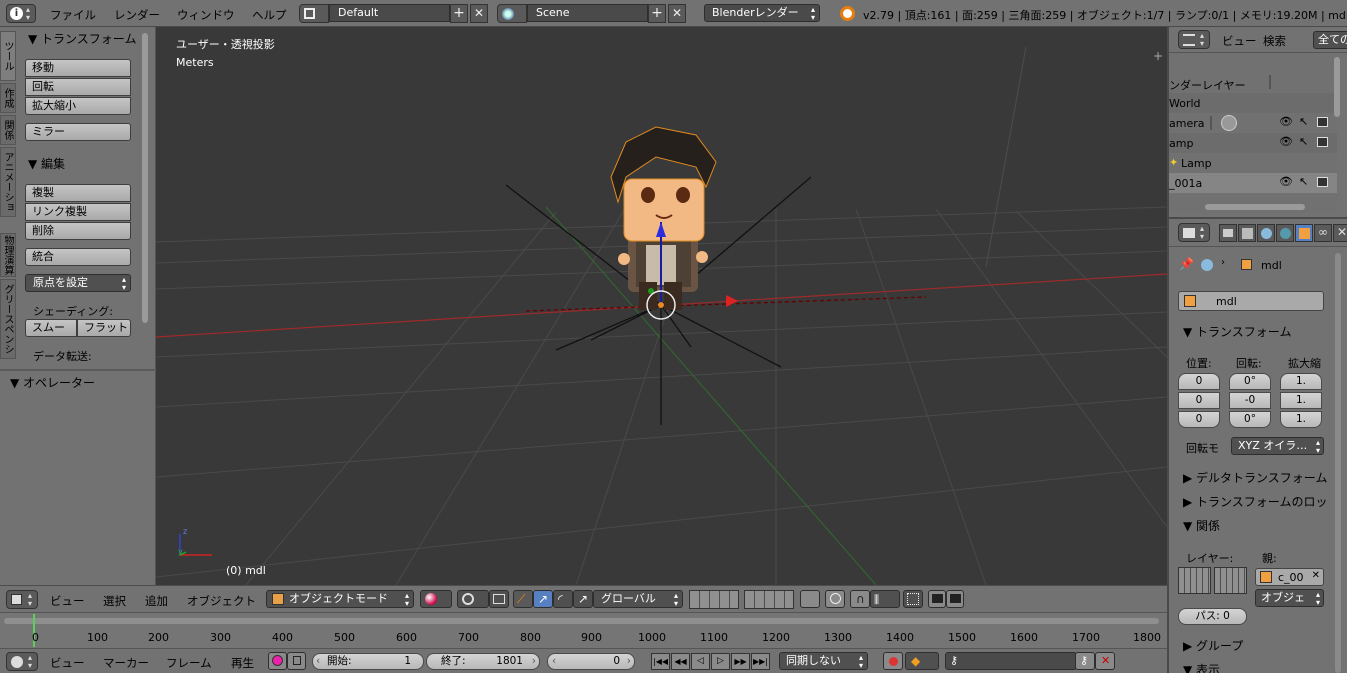 This screenshot has width=1347, height=673. What do you see at coordinates (638, 599) in the screenshot?
I see `transform-orientation-dropdown: グローバル ▴ ▾` at bounding box center [638, 599].